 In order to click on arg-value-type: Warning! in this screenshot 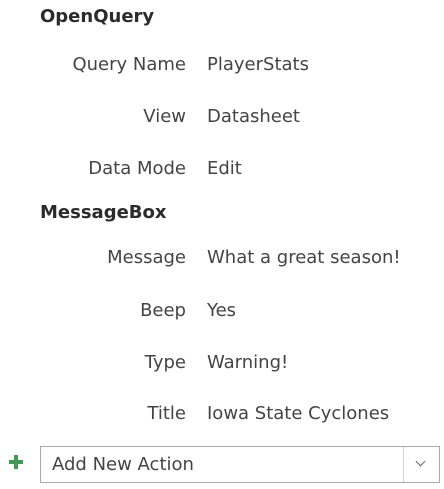, I will do `click(247, 362)`.